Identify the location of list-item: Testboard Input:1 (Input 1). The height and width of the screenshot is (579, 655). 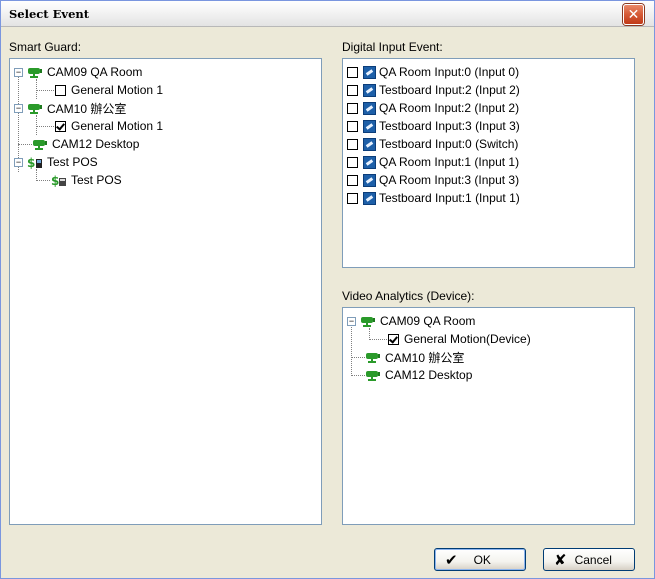
(433, 198).